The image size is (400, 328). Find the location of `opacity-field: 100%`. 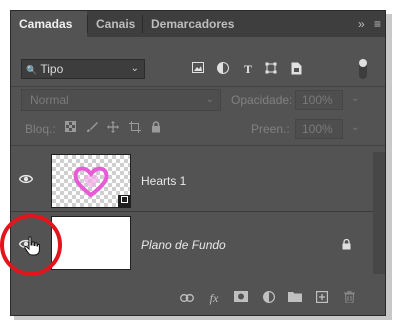

opacity-field: 100% is located at coordinates (319, 100).